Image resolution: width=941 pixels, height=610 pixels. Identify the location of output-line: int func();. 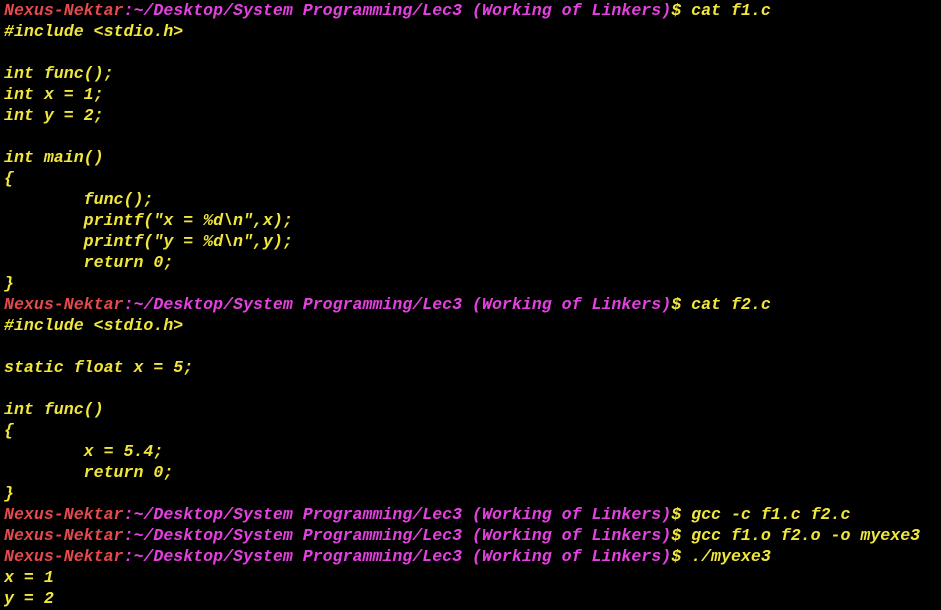
(470, 73).